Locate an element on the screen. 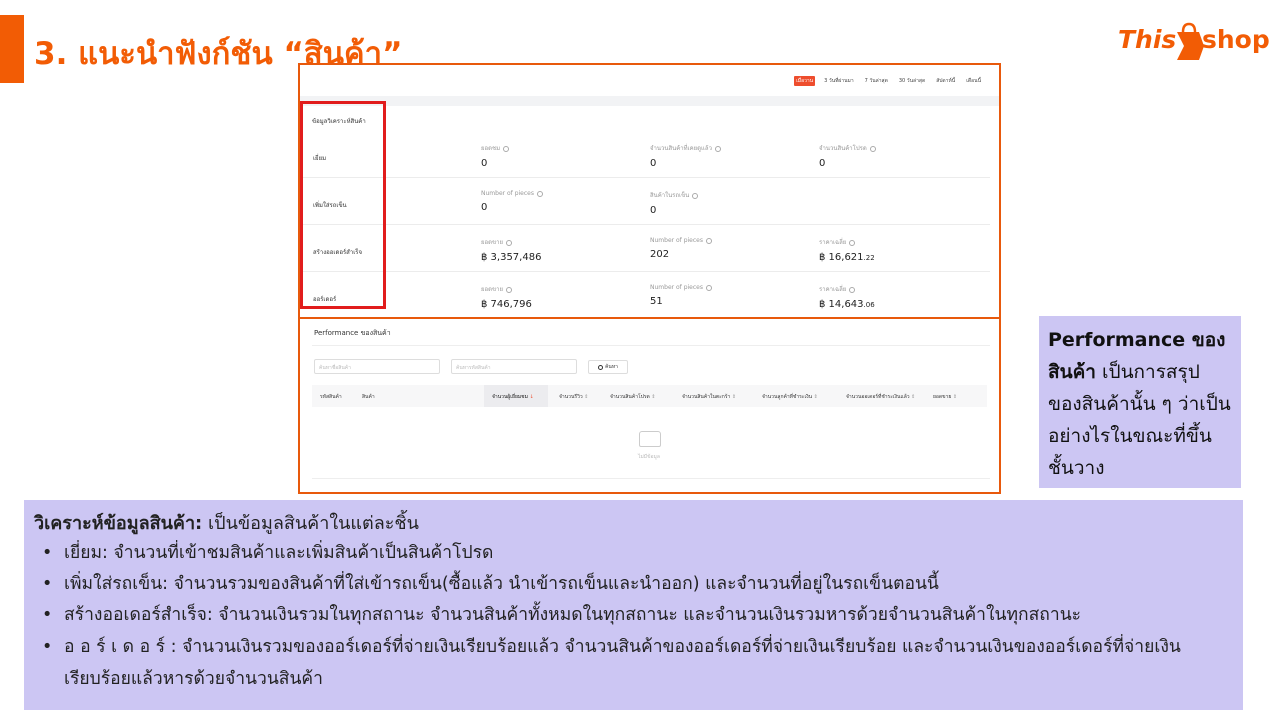 The width and height of the screenshot is (1280, 720). metric-value: ฿ 746,796 is located at coordinates (506, 304).